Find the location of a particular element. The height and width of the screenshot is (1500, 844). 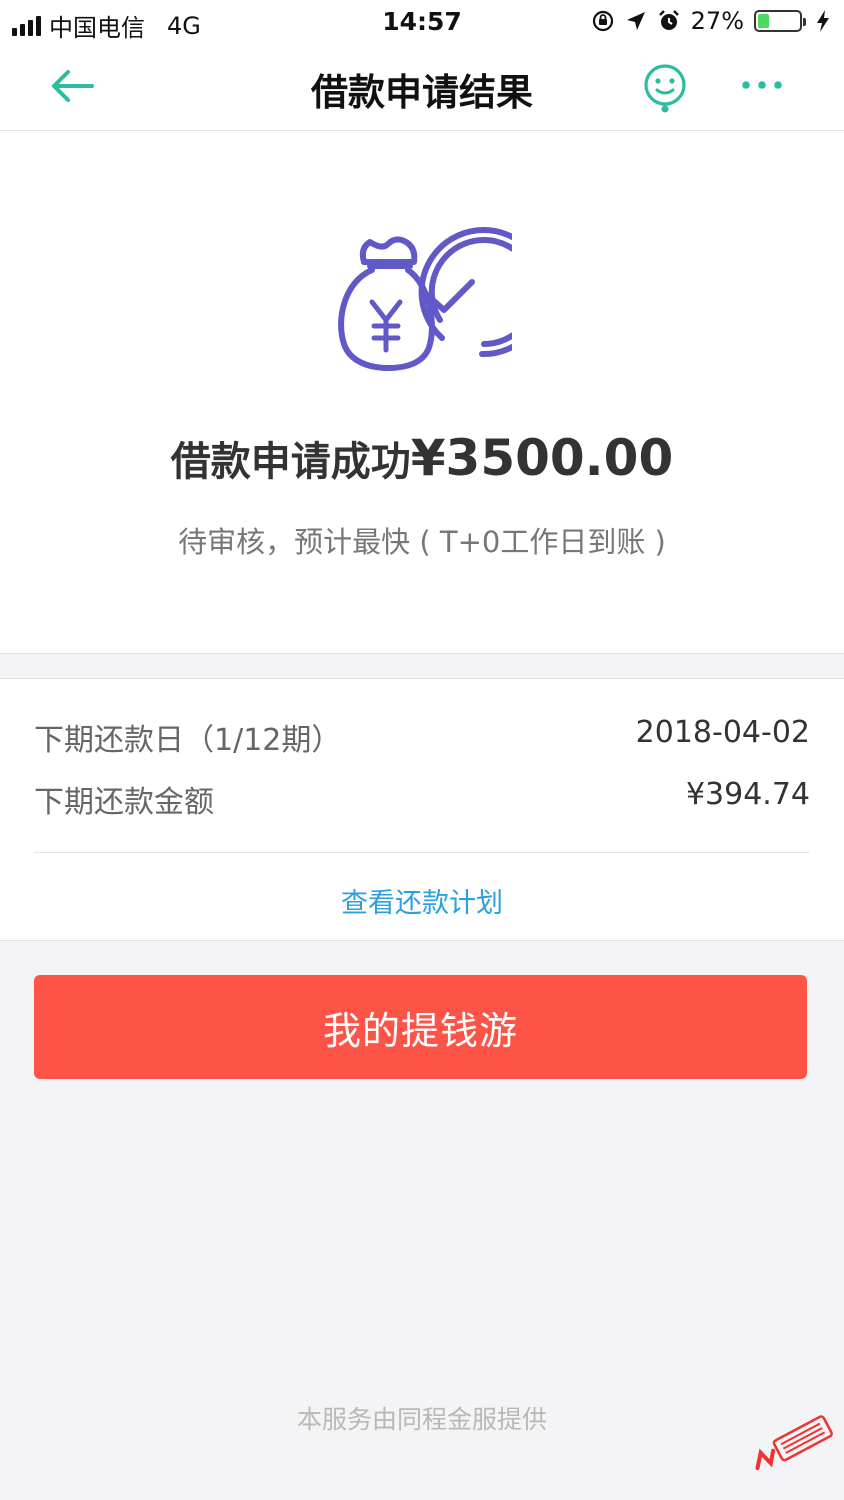

next-date-value: 2018-04-02 is located at coordinates (722, 732).